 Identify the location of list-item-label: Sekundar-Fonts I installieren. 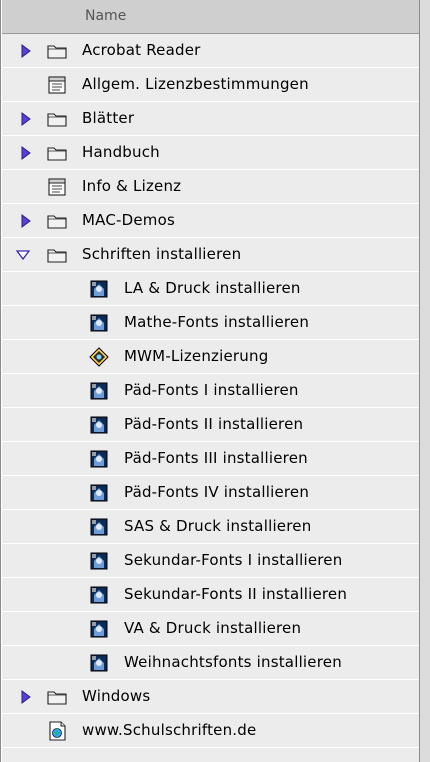
(233, 560).